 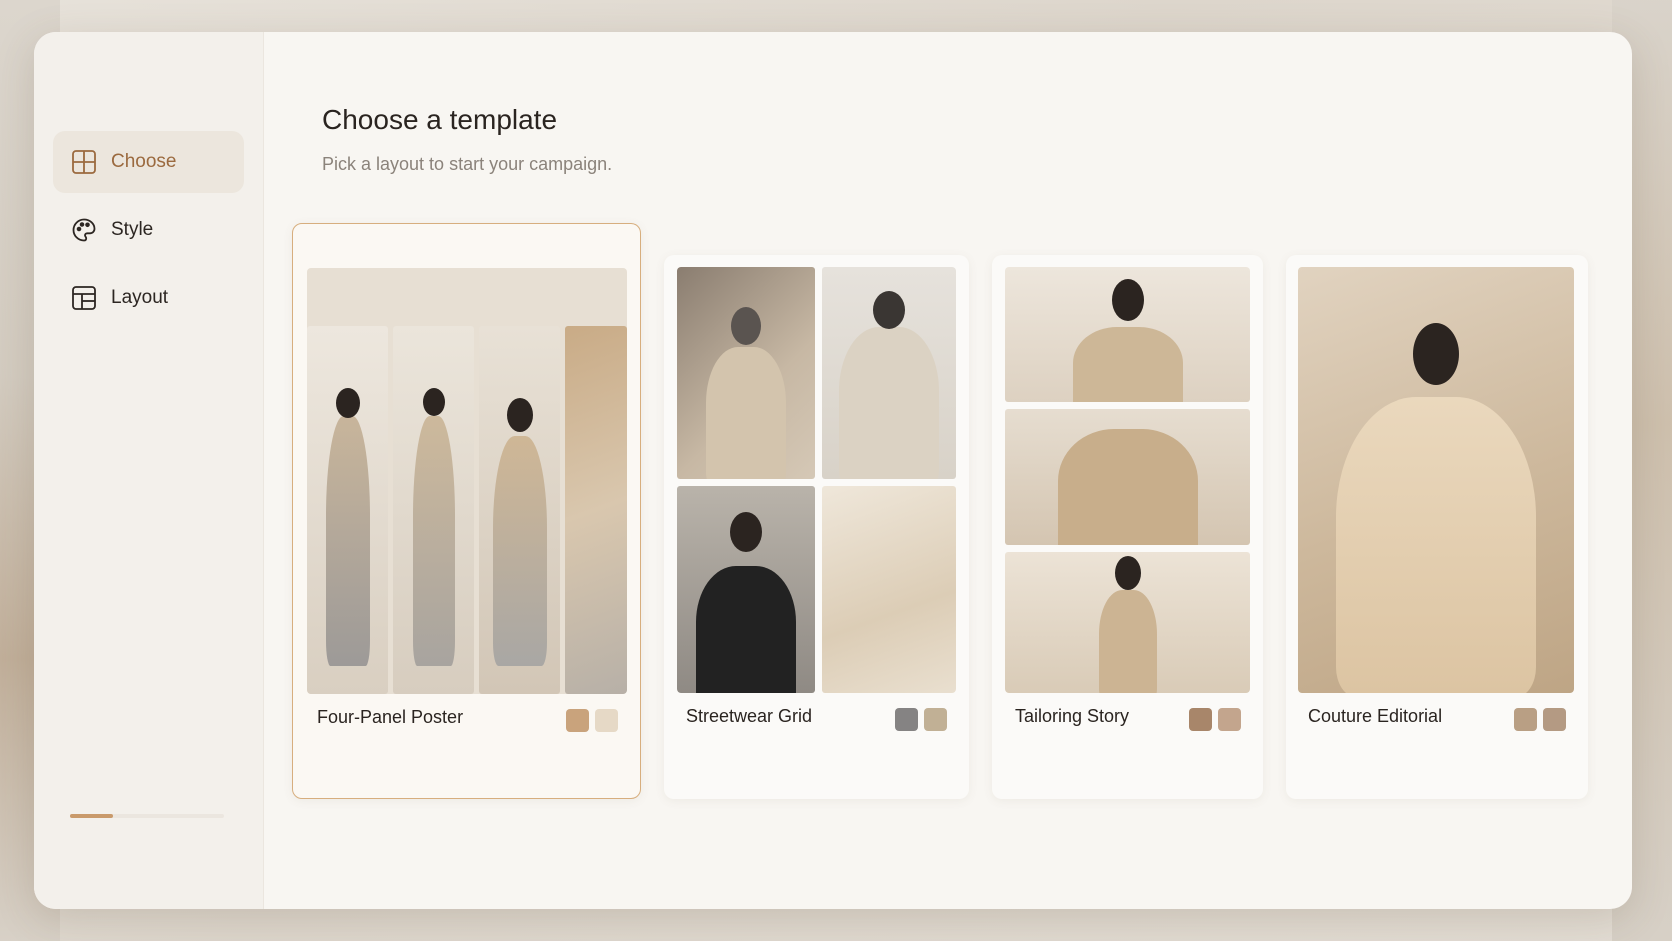 What do you see at coordinates (1072, 716) in the screenshot?
I see `template-name: Tailoring Story` at bounding box center [1072, 716].